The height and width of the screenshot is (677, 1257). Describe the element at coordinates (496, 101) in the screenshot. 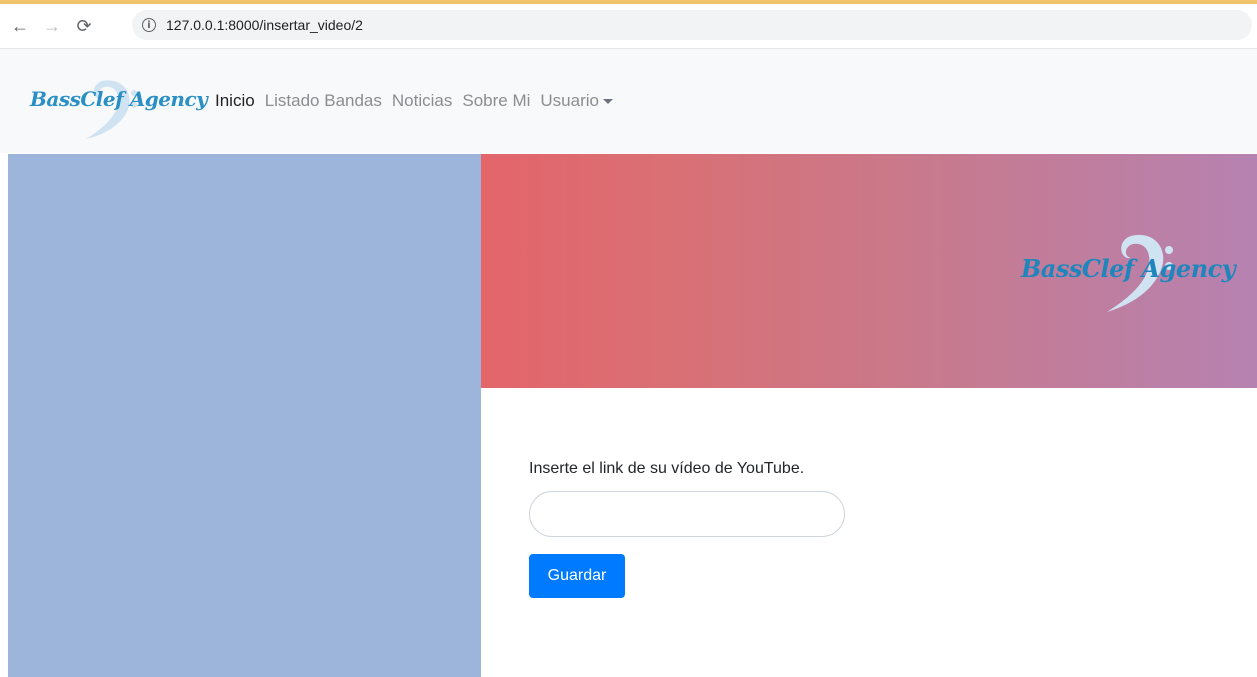

I see `nav-link-sobre-mi: Sobre Mi` at that location.